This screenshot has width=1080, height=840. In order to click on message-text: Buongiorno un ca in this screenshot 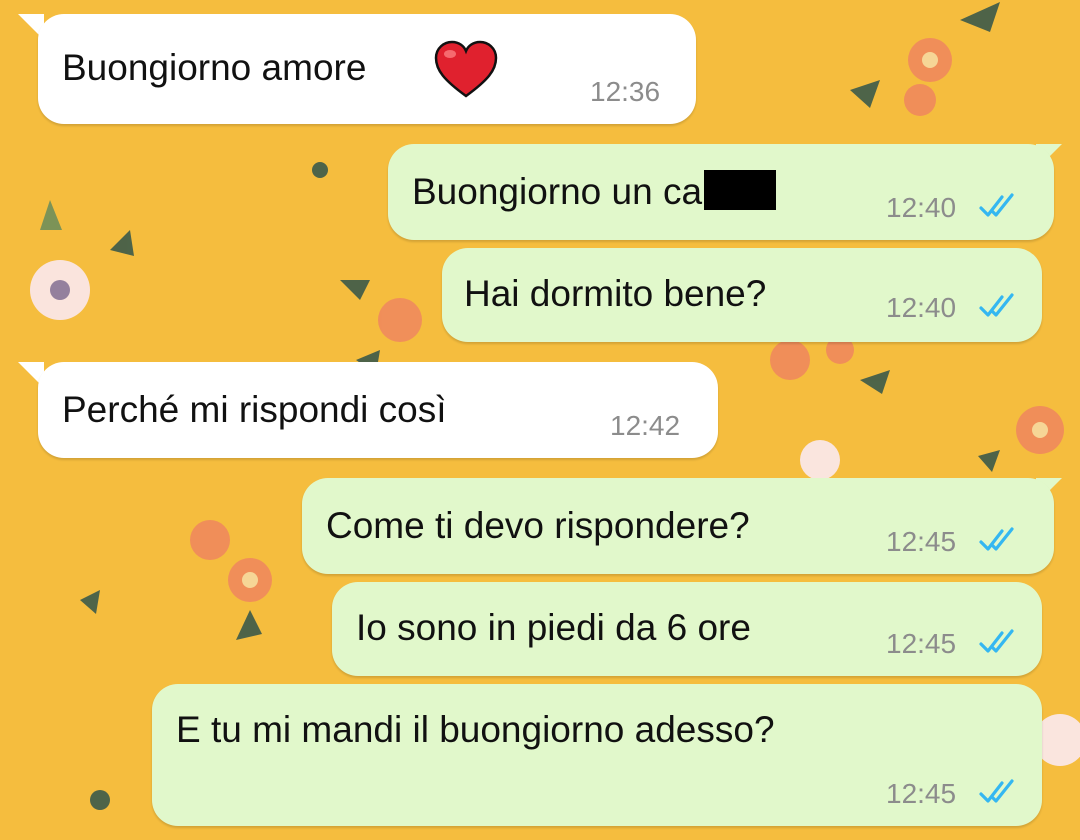, I will do `click(594, 192)`.